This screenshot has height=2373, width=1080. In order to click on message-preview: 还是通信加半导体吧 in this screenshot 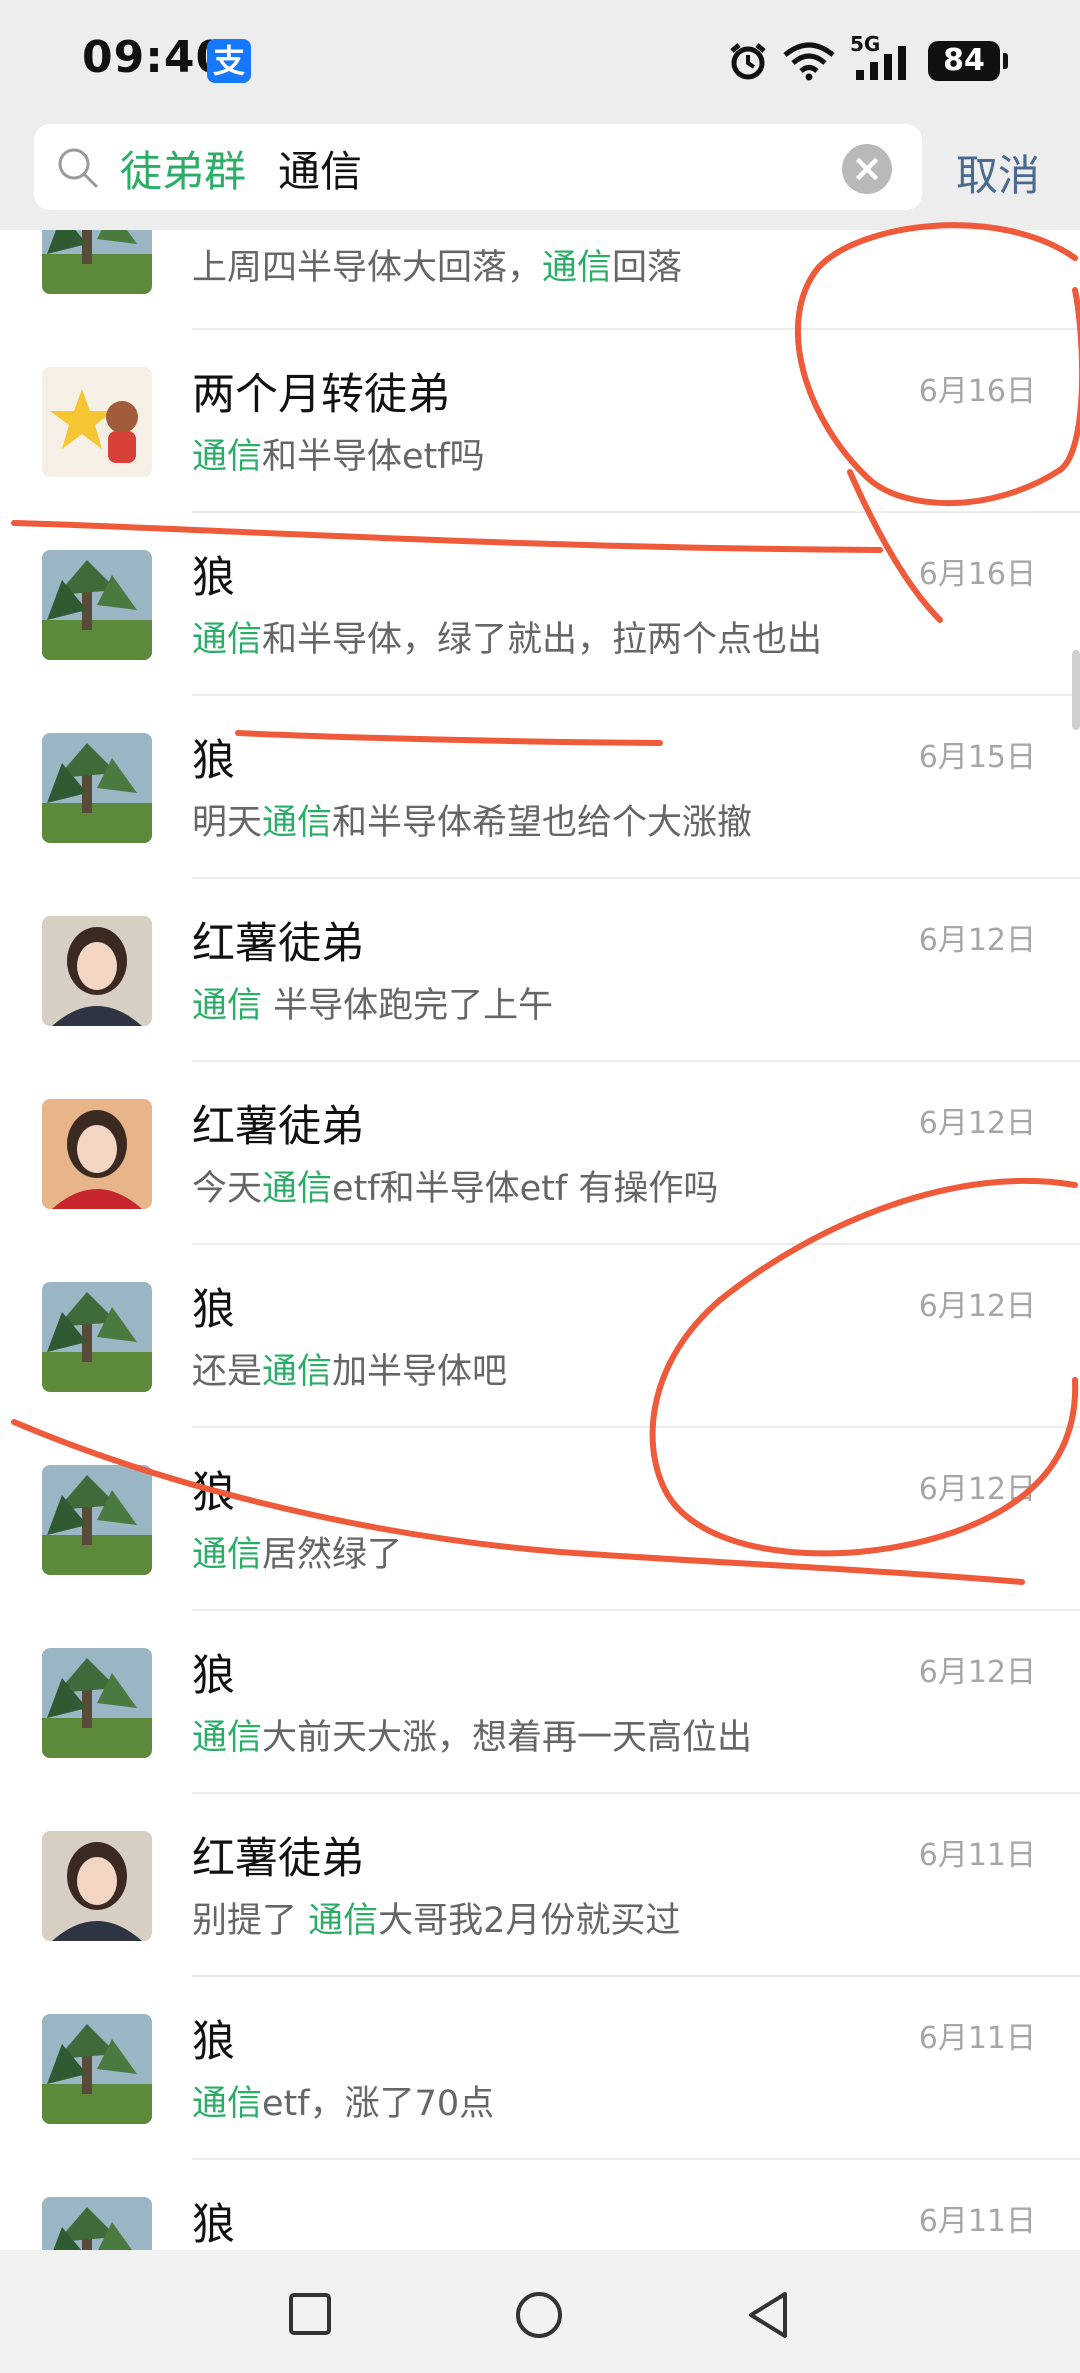, I will do `click(349, 1368)`.